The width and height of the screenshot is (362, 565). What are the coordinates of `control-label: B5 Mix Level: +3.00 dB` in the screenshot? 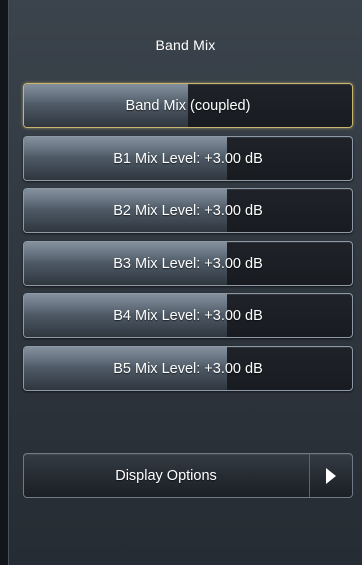 It's located at (188, 368).